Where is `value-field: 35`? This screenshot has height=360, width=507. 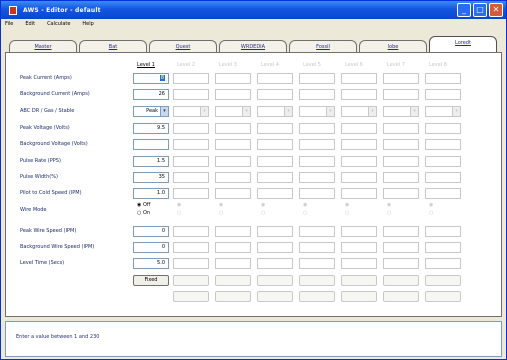 value-field: 35 is located at coordinates (151, 177).